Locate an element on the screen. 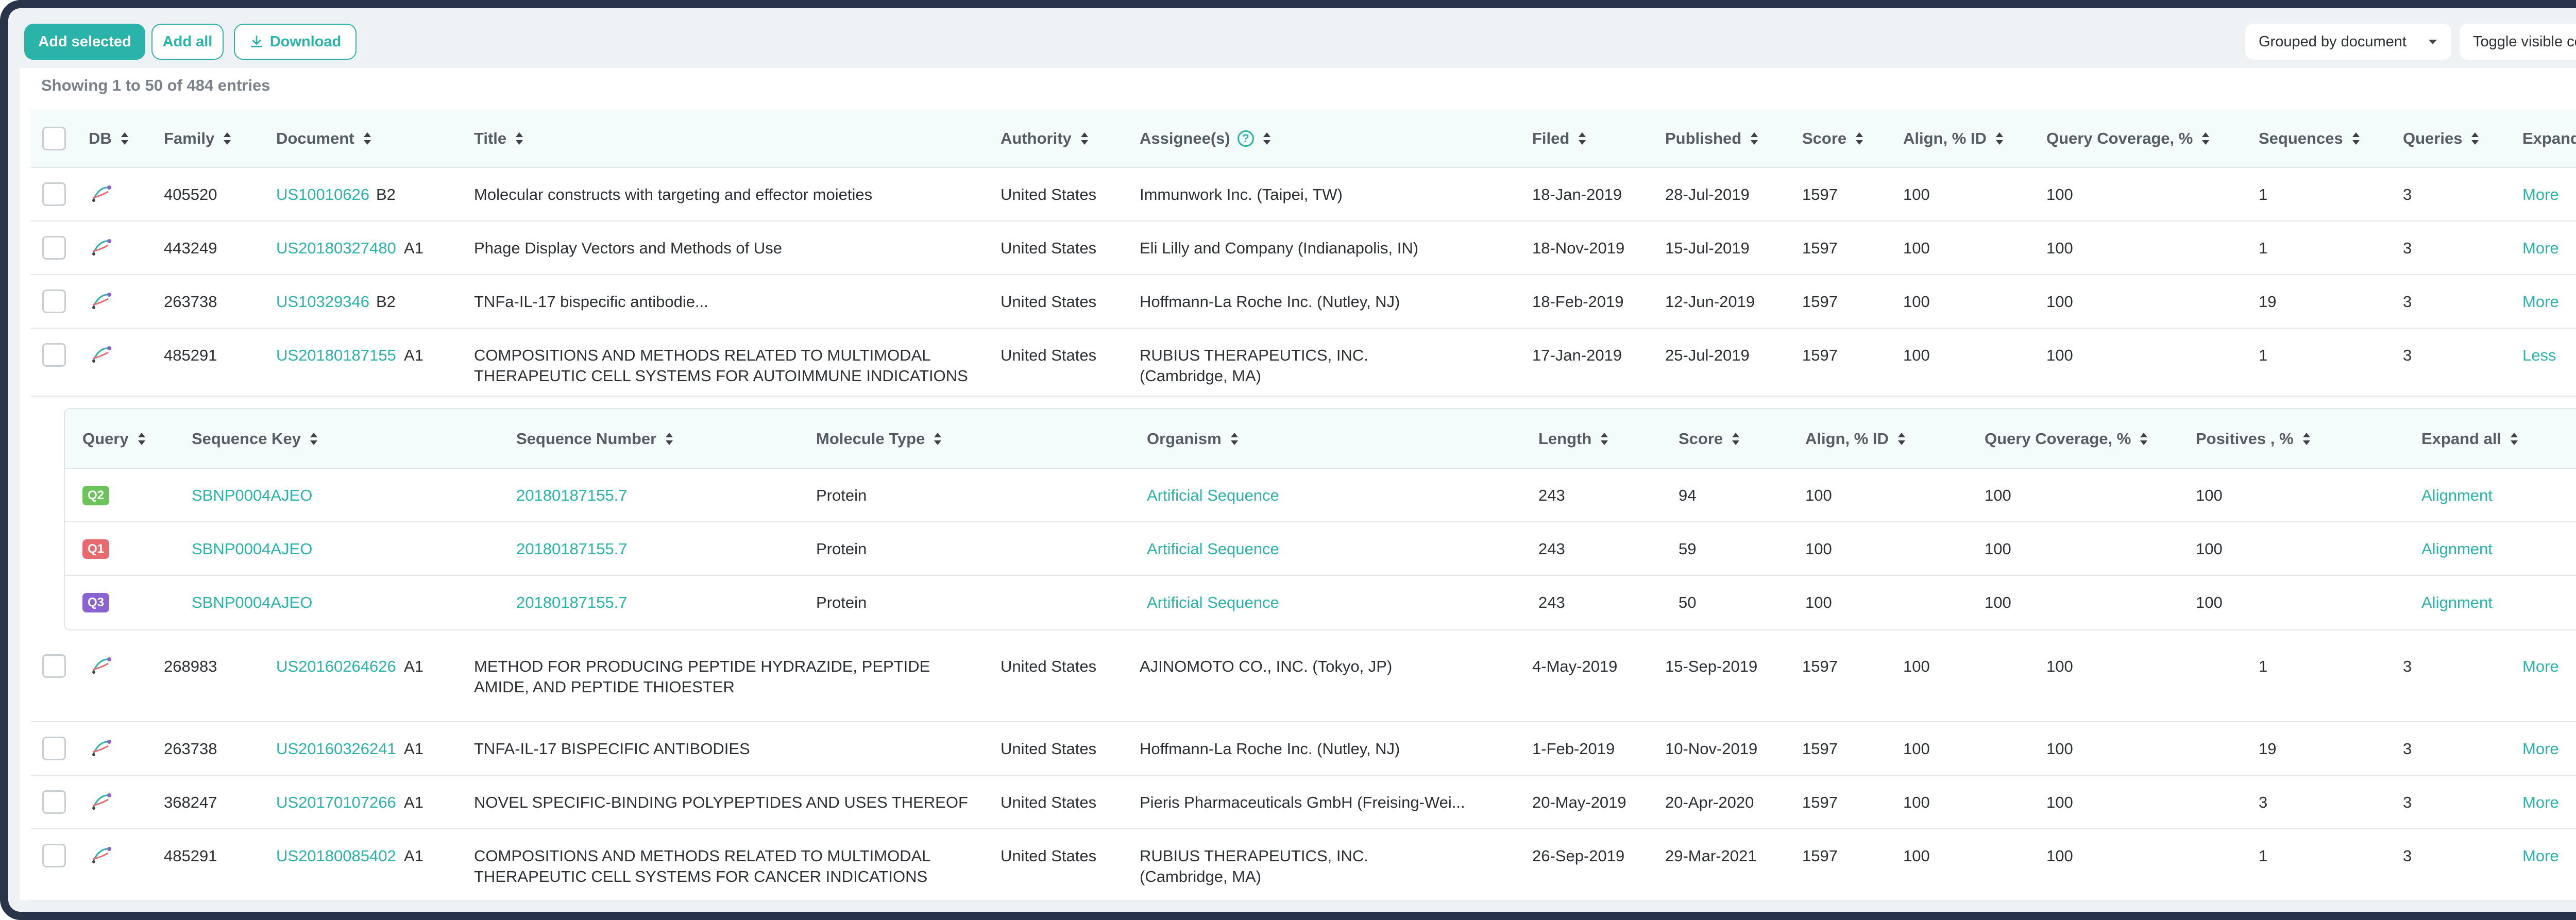 This screenshot has width=2576, height=920. sub-col-sequence-number: Sequence Number is located at coordinates (594, 439).